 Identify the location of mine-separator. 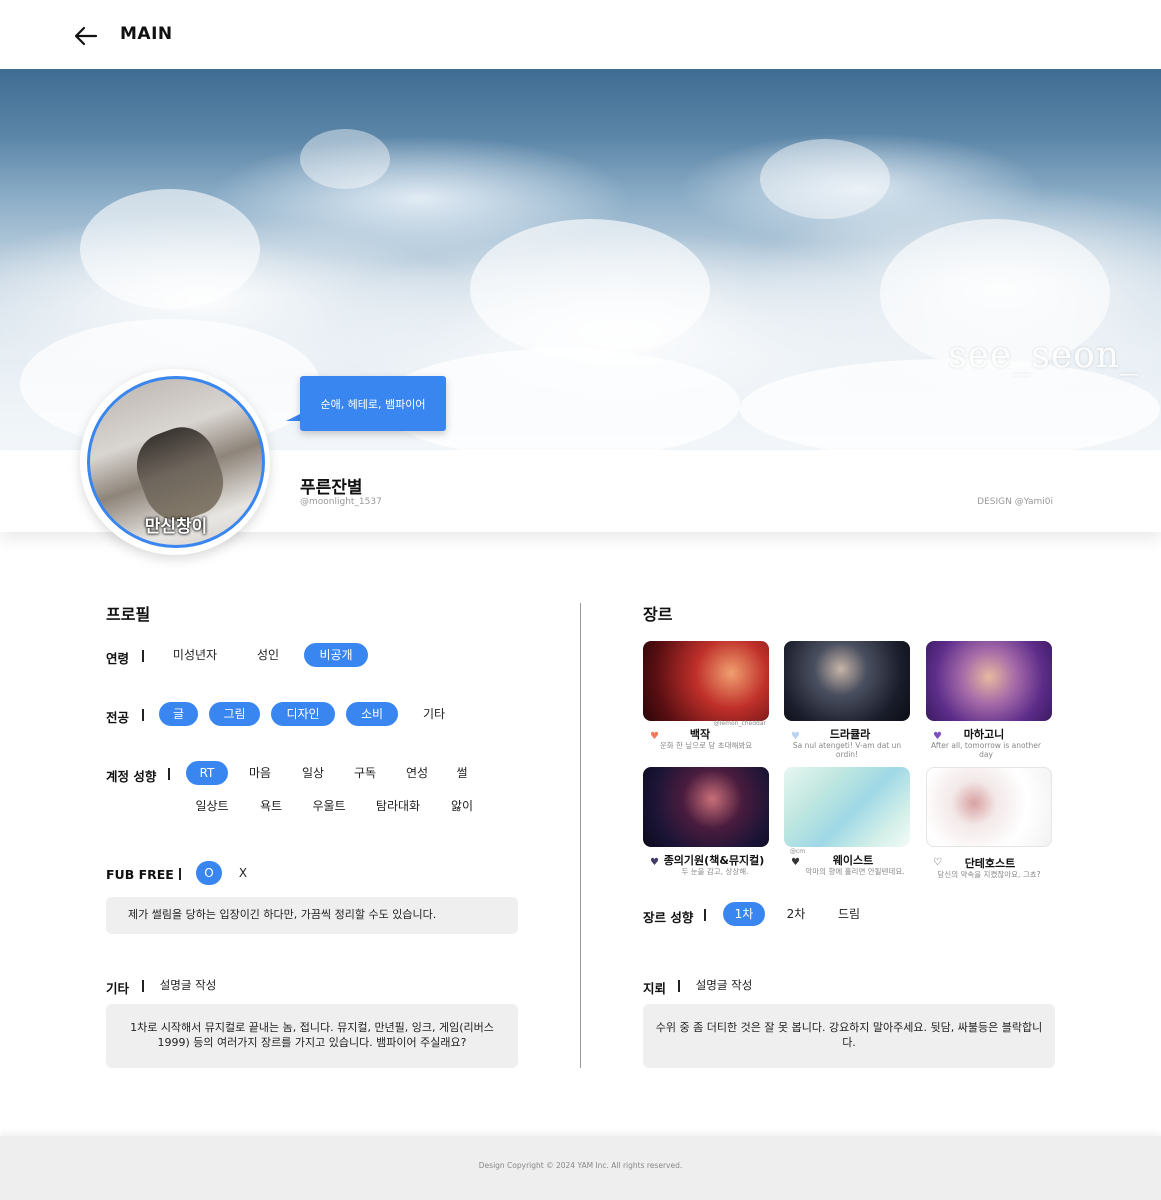
(679, 986).